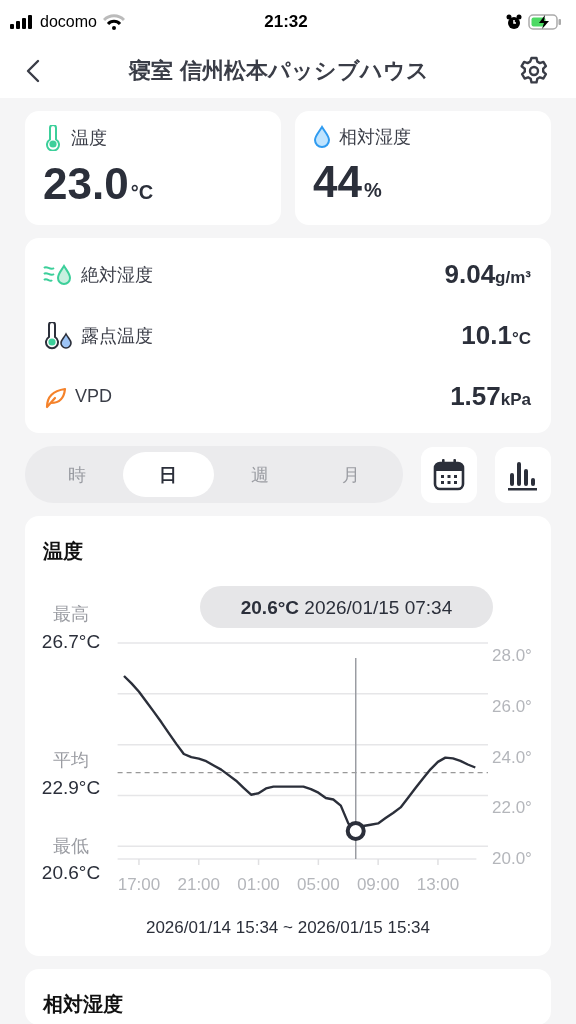 The height and width of the screenshot is (1024, 576). What do you see at coordinates (286, 22) in the screenshot?
I see `status-time: 21:32` at bounding box center [286, 22].